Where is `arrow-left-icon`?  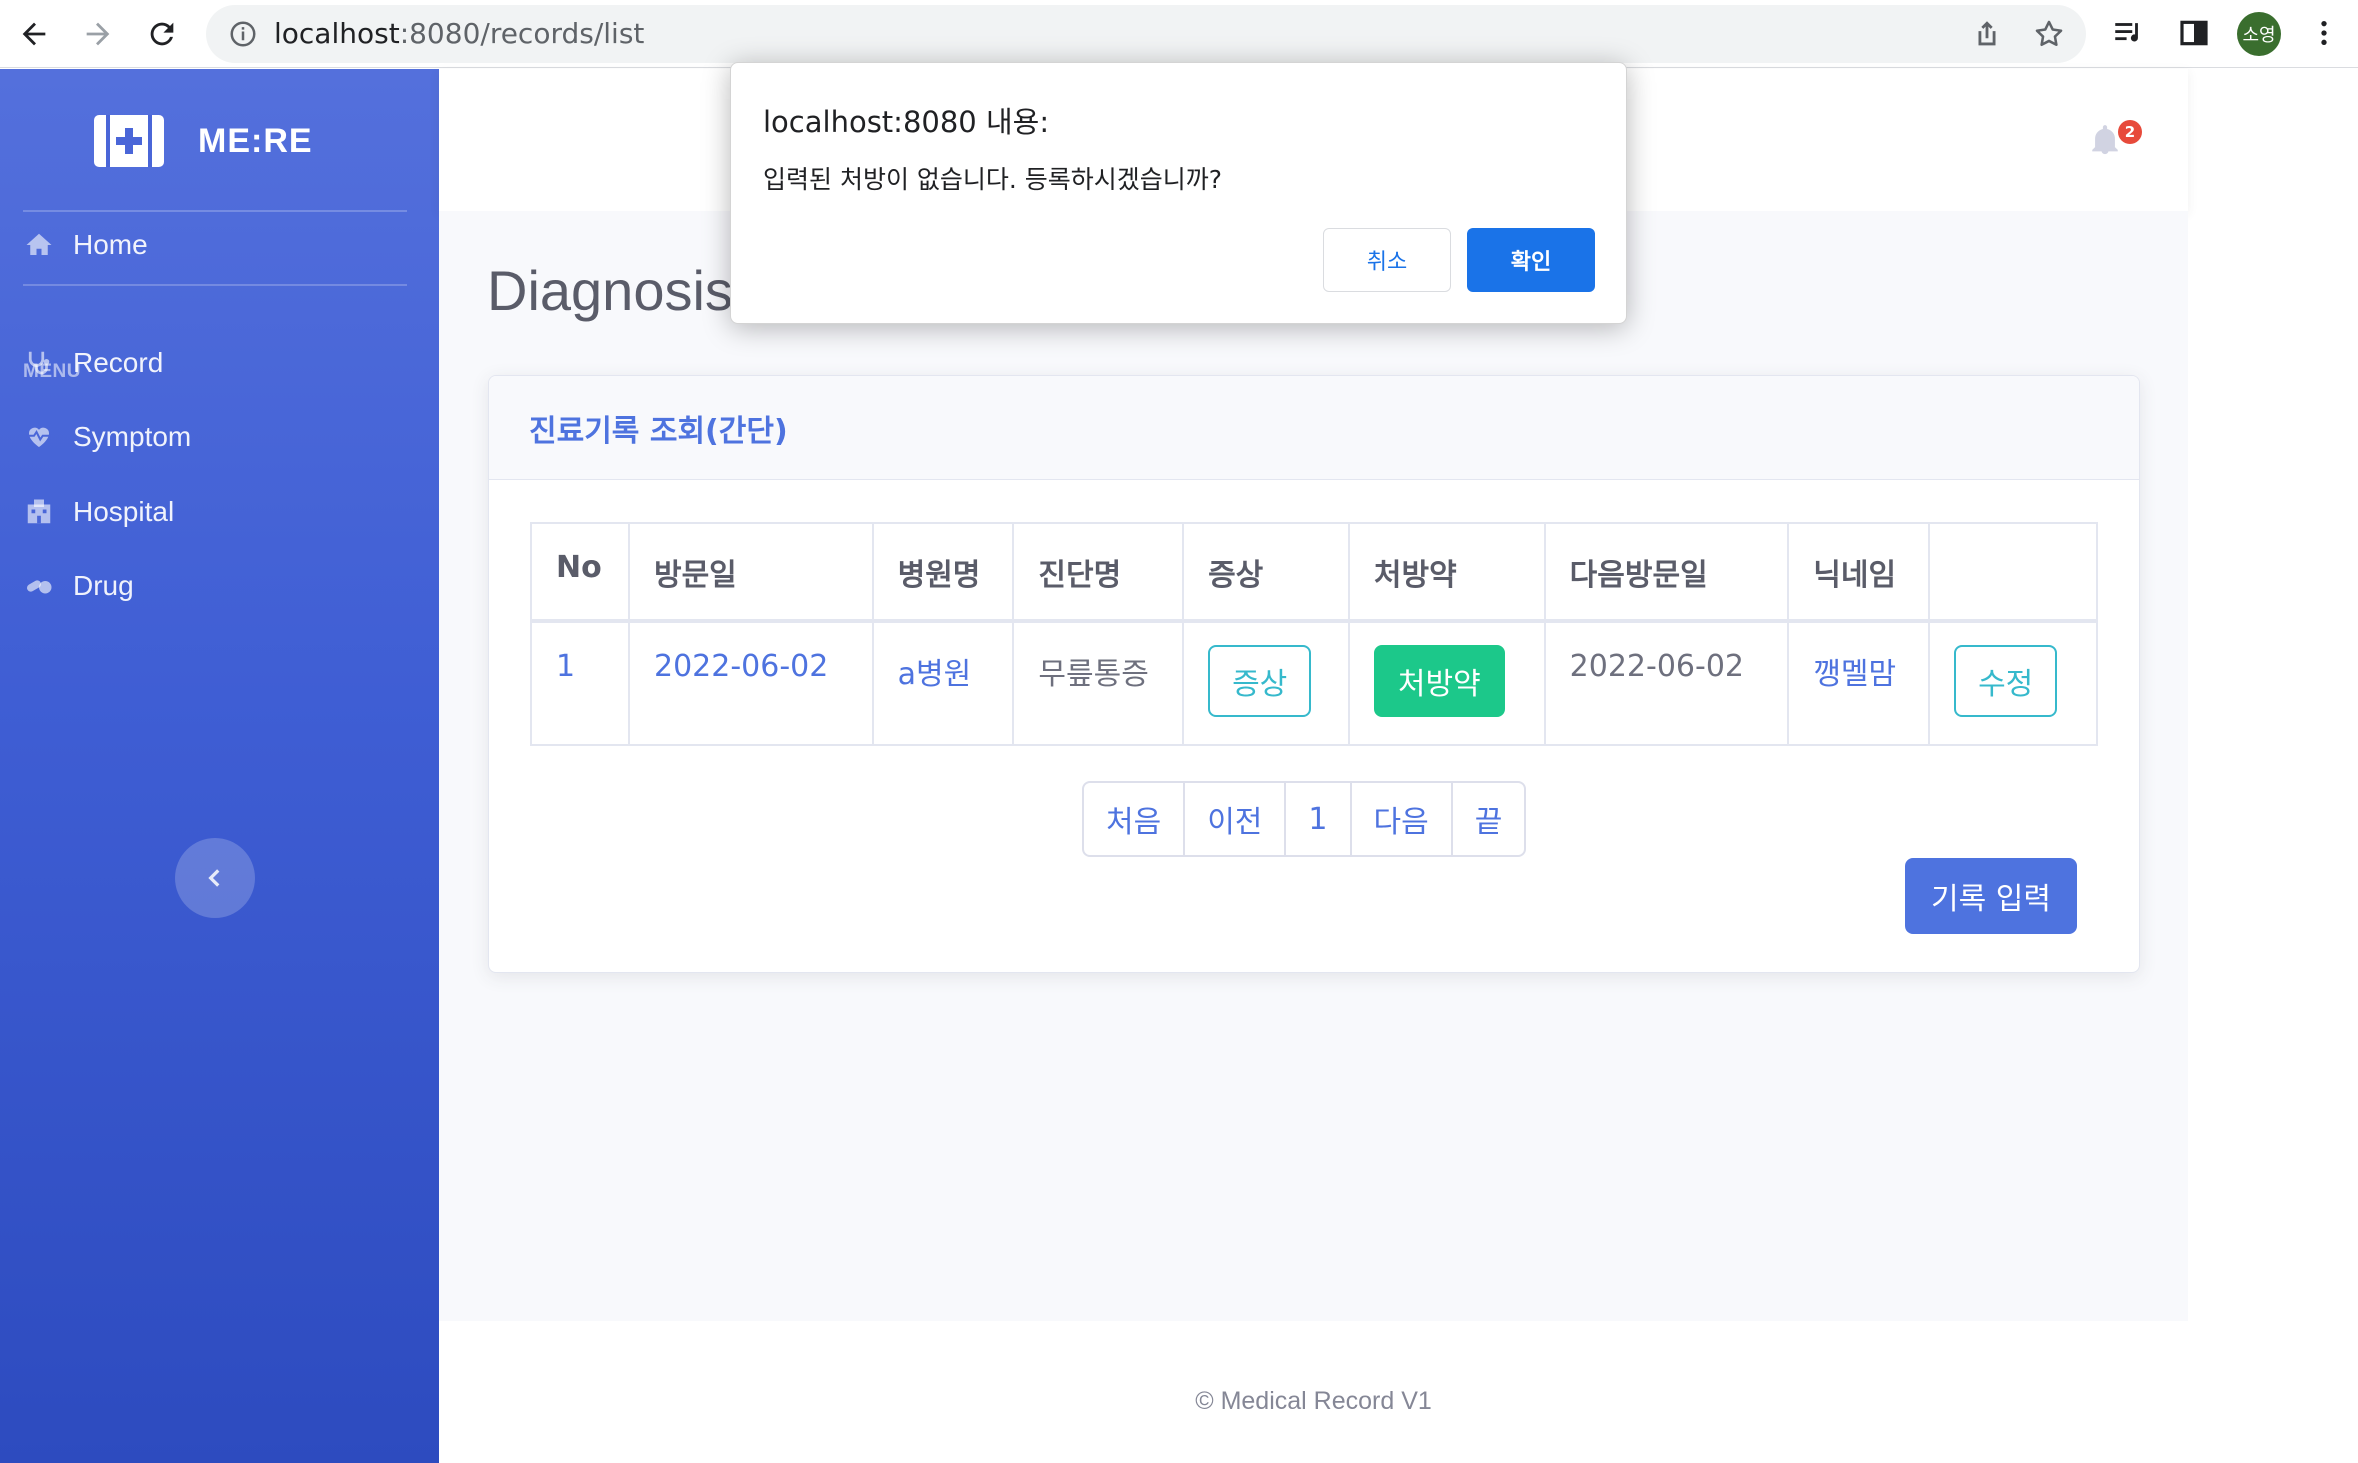
arrow-left-icon is located at coordinates (34, 34).